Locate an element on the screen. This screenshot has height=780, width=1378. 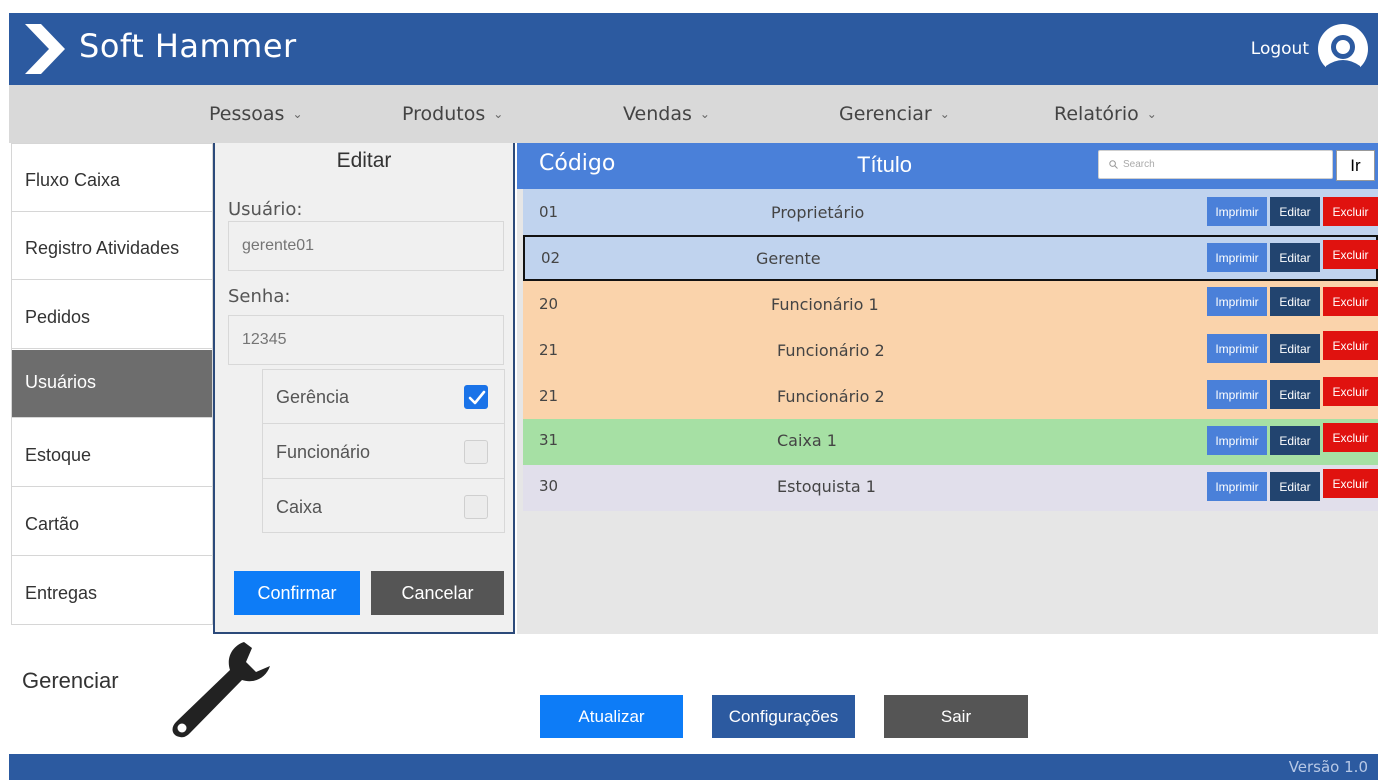
row-title: Estoquista 1 is located at coordinates (826, 486).